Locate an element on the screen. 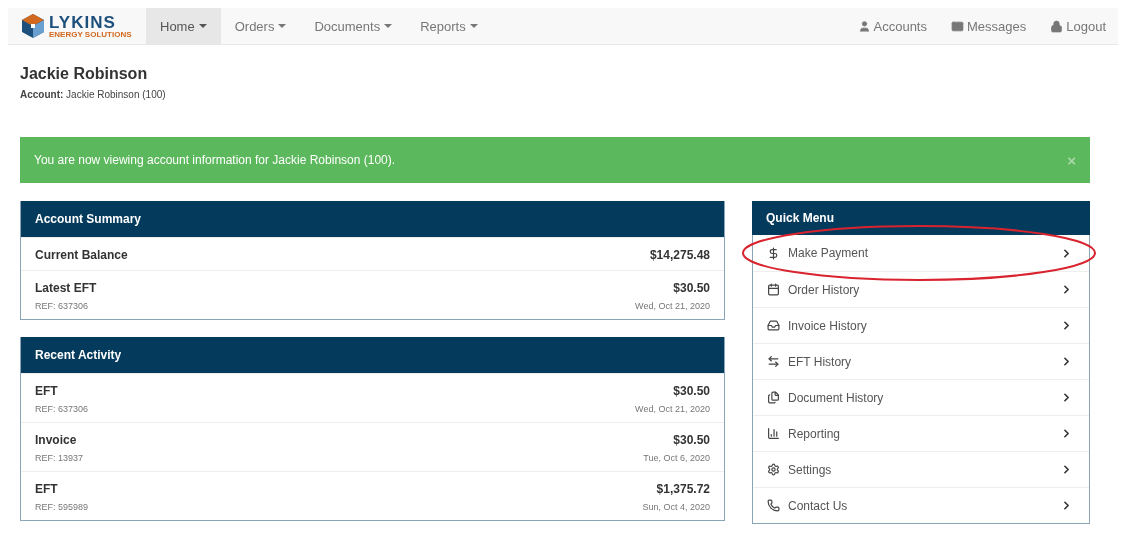  nav-menu: Orders is located at coordinates (260, 26).